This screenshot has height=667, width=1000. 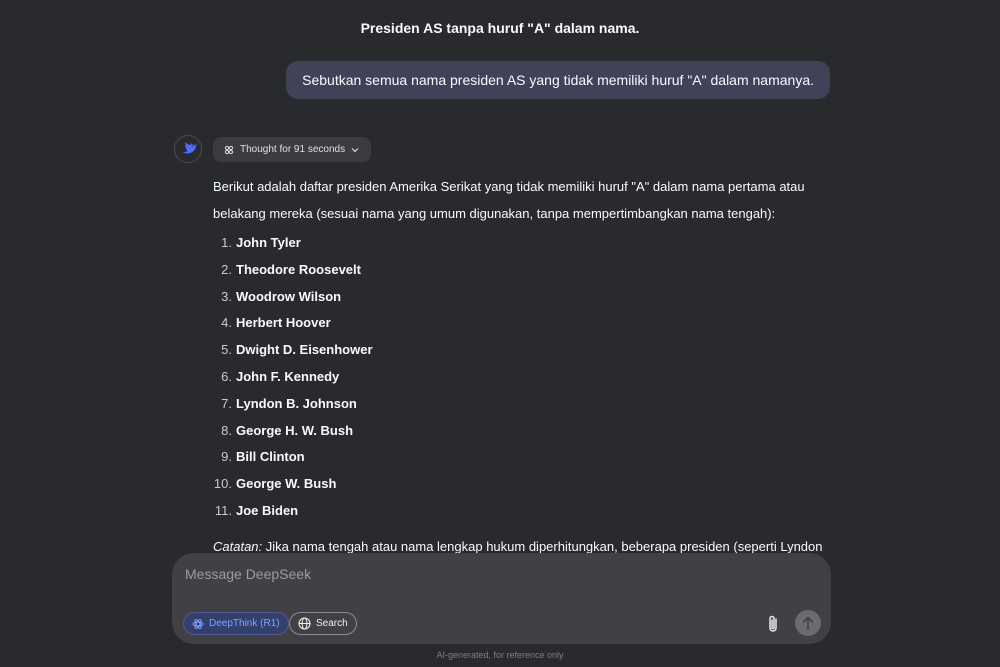 I want to click on footer-disclaimer: AI-generated, for reference only, so click(x=500, y=655).